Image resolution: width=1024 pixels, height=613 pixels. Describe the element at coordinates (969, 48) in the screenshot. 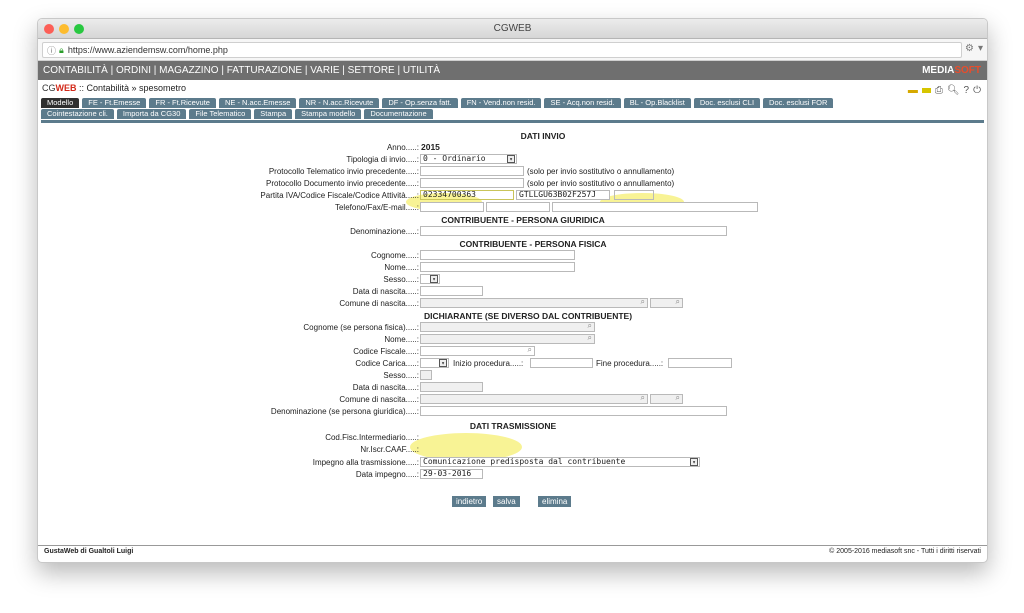

I see `extensions-icon: ⚙` at that location.